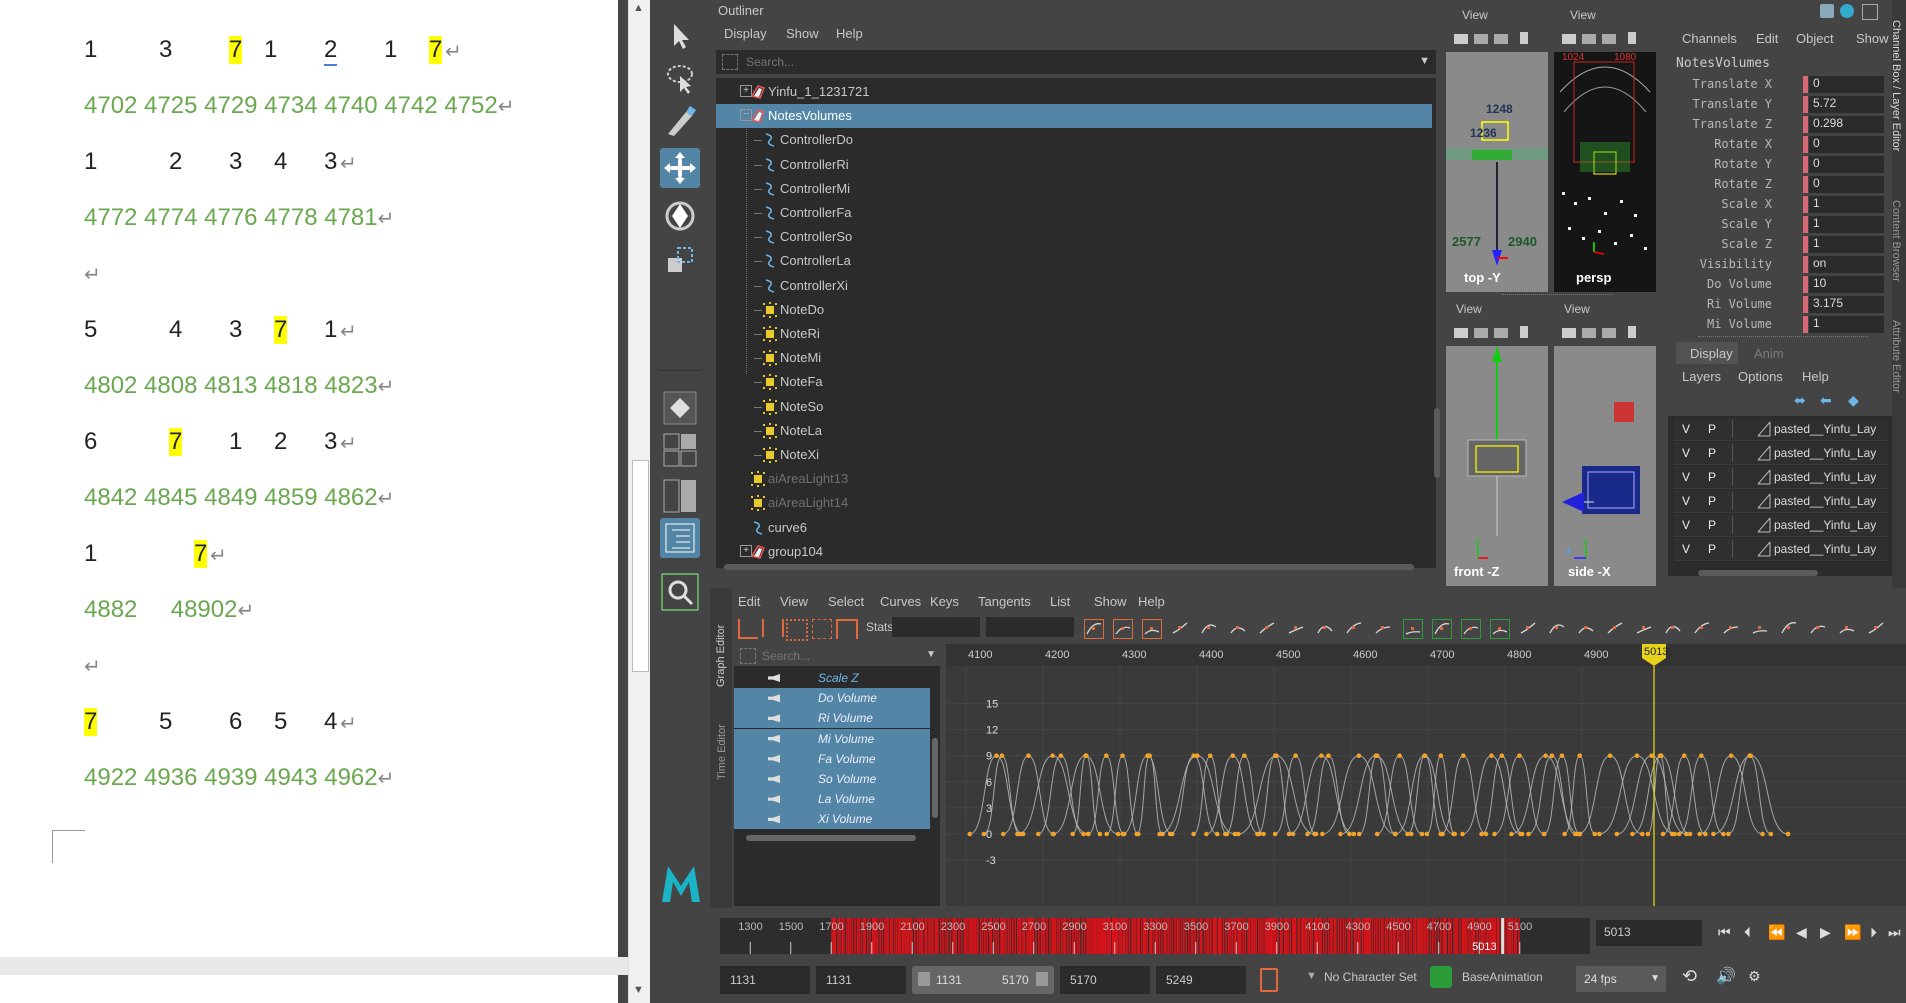 The width and height of the screenshot is (1906, 1003). Describe the element at coordinates (1758, 573) in the screenshot. I see `layer-hscroll-thumb` at that location.